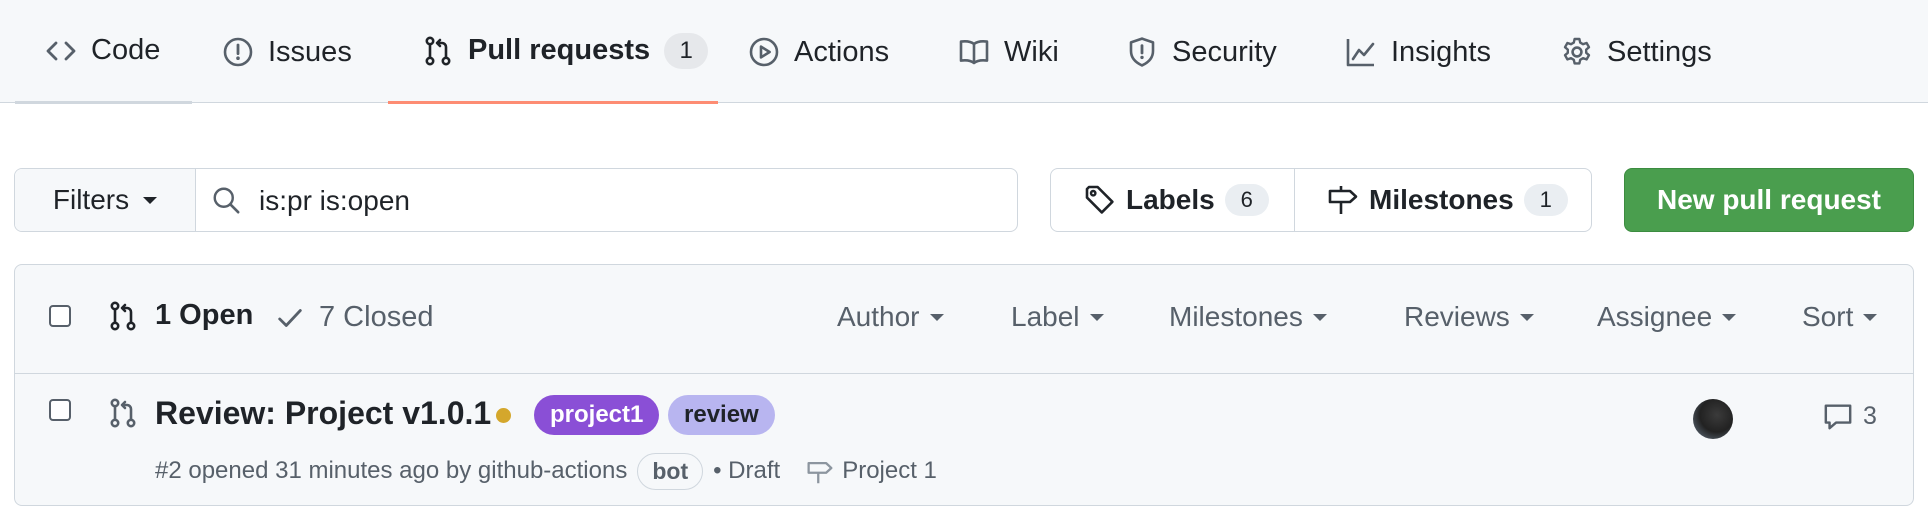  What do you see at coordinates (1031, 51) in the screenshot?
I see `tab-label: Wiki` at bounding box center [1031, 51].